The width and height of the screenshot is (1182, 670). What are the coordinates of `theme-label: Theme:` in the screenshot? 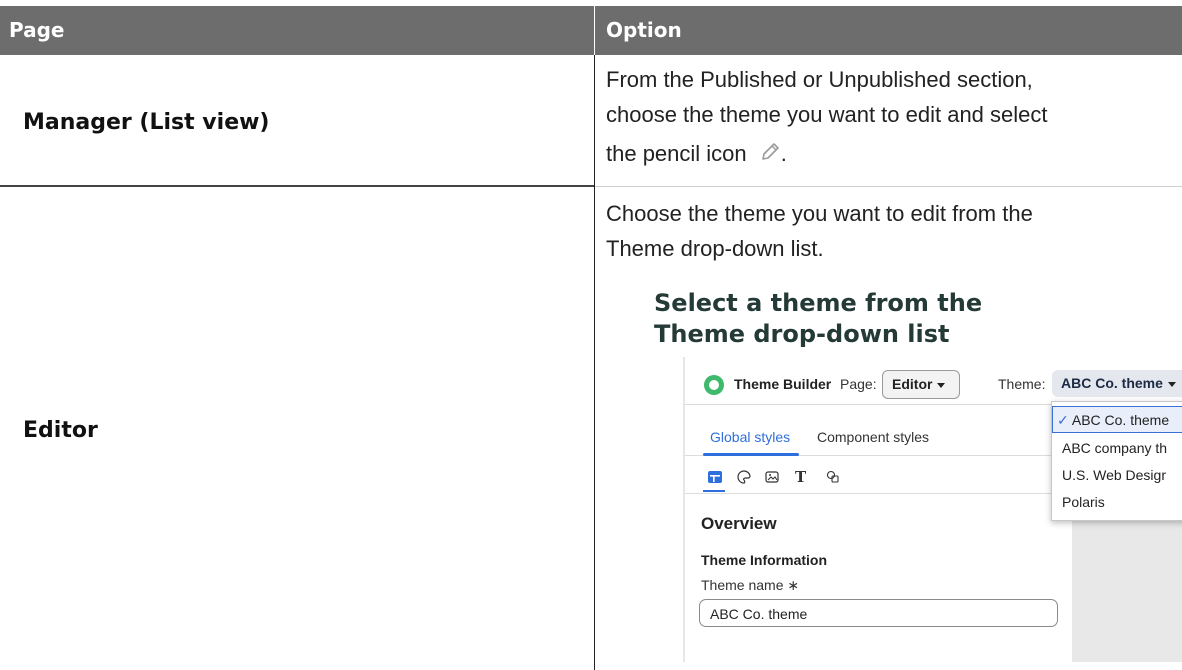 It's located at (1022, 384).